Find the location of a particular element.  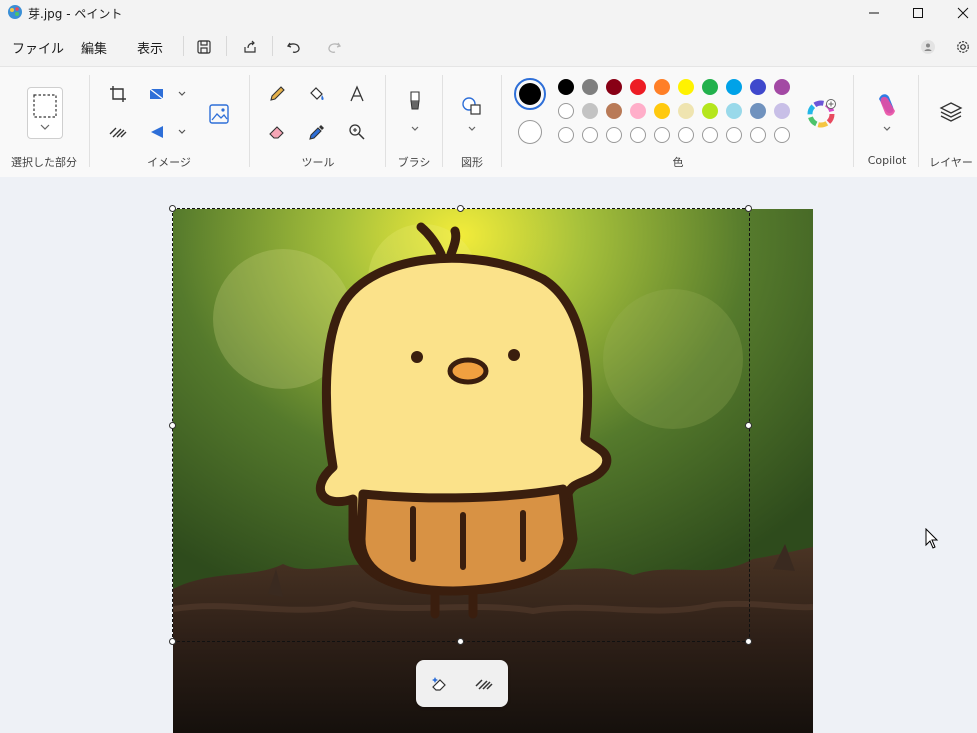

crop-icon is located at coordinates (118, 94).